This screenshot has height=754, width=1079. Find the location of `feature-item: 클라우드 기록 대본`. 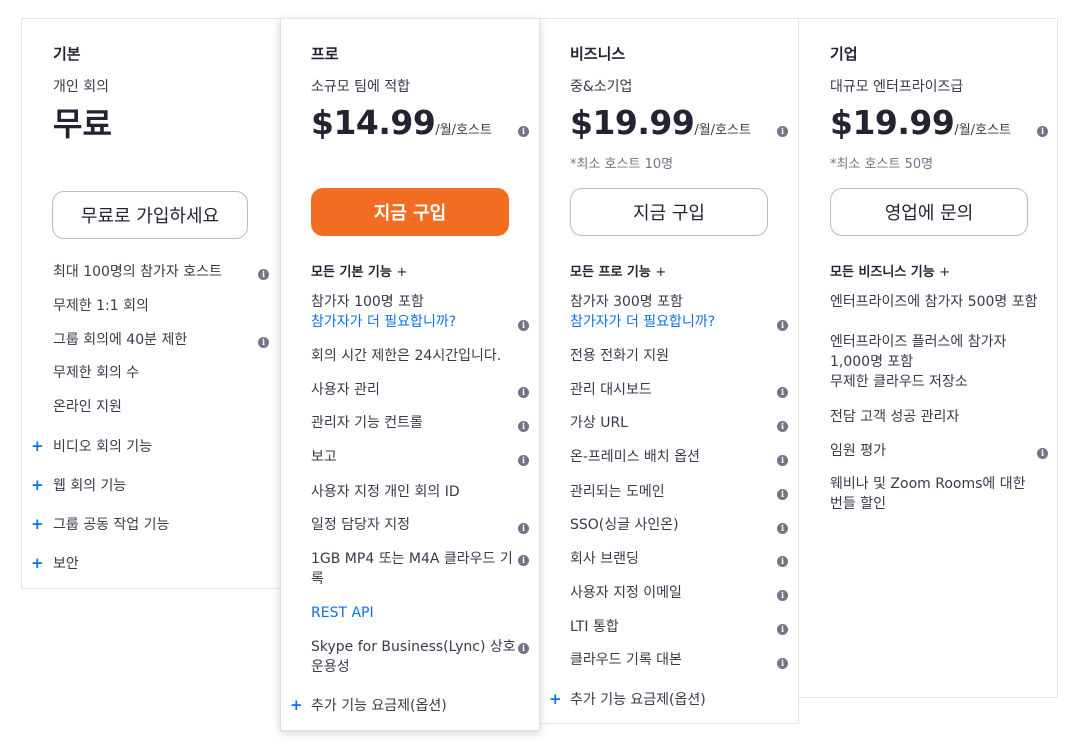

feature-item: 클라우드 기록 대본 is located at coordinates (626, 660).